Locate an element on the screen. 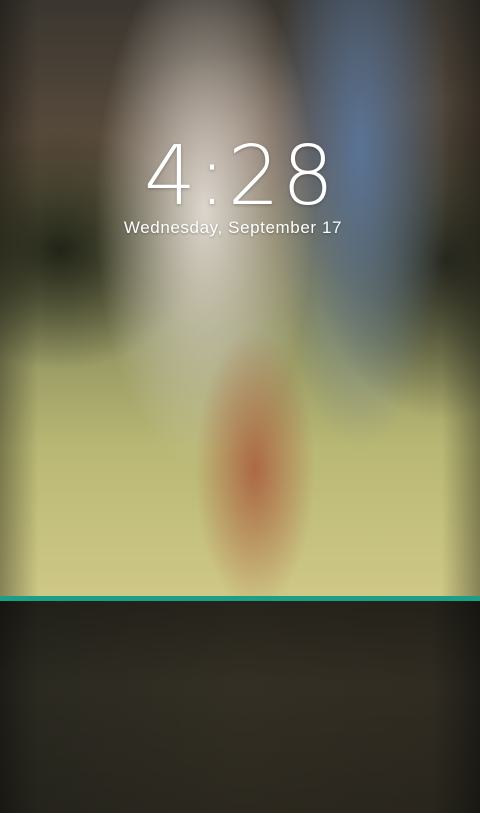 Image resolution: width=480 pixels, height=813 pixels. clock-time: 4:28 is located at coordinates (240, 176).